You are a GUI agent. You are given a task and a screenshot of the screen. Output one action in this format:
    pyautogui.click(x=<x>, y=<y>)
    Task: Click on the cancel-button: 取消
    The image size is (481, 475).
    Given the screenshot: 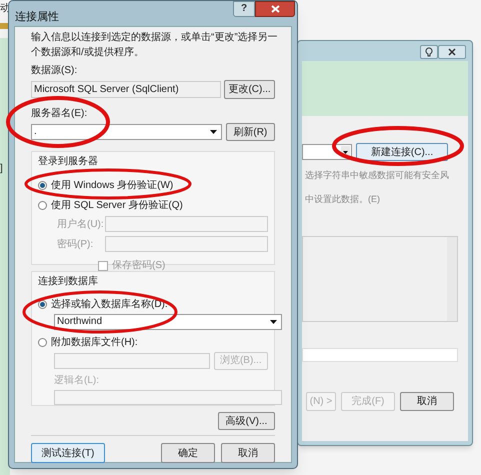 What is the action you would take?
    pyautogui.click(x=248, y=453)
    